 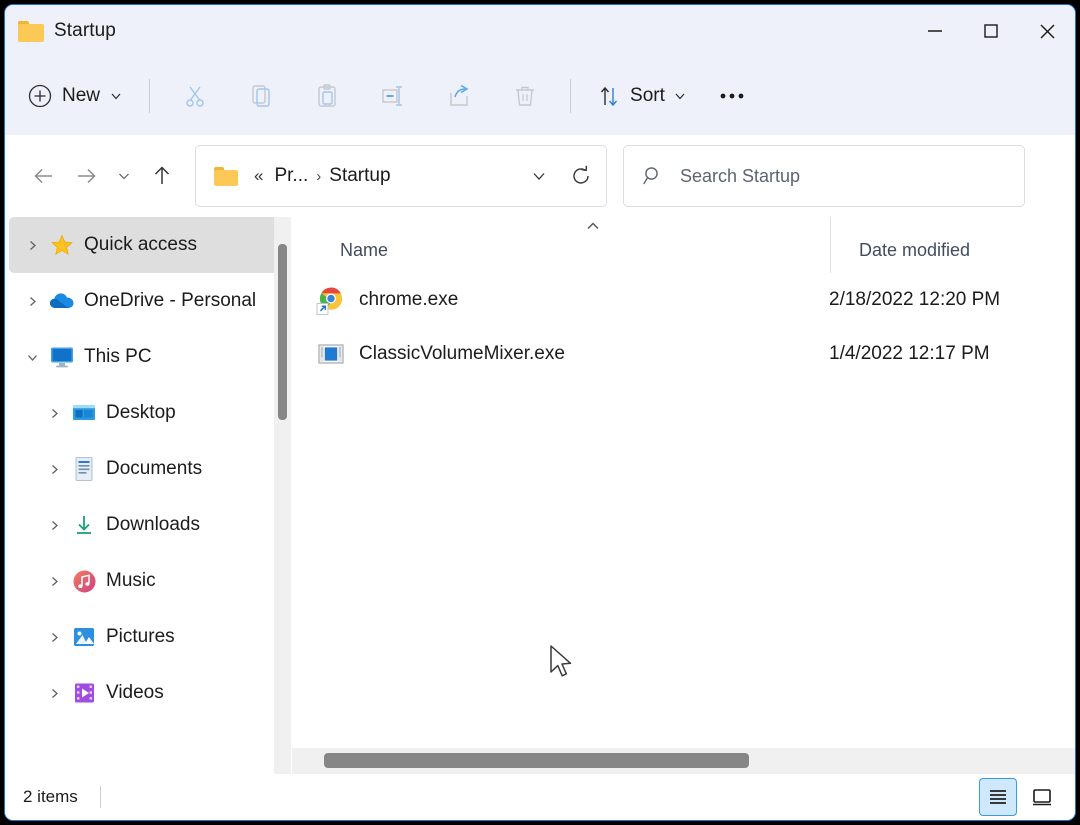 What do you see at coordinates (84, 469) in the screenshot?
I see `documents-icon` at bounding box center [84, 469].